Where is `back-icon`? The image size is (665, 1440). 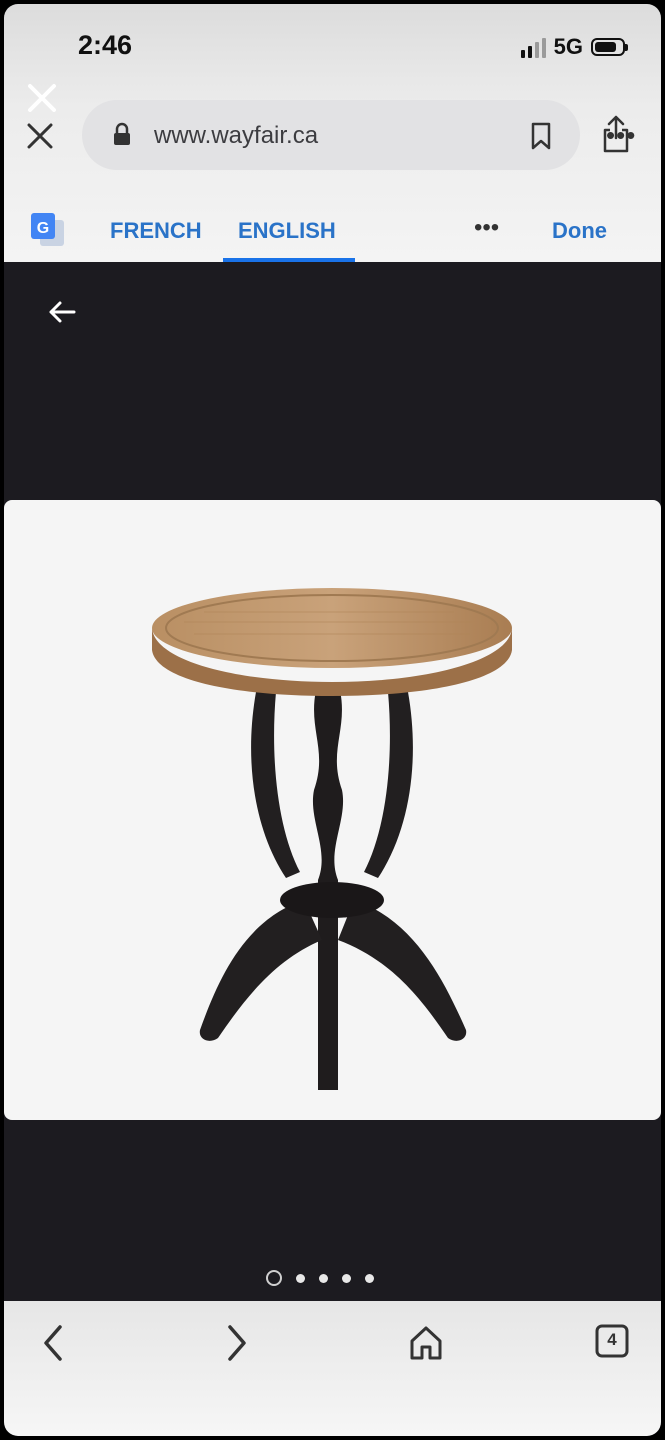
back-icon is located at coordinates (53, 1343).